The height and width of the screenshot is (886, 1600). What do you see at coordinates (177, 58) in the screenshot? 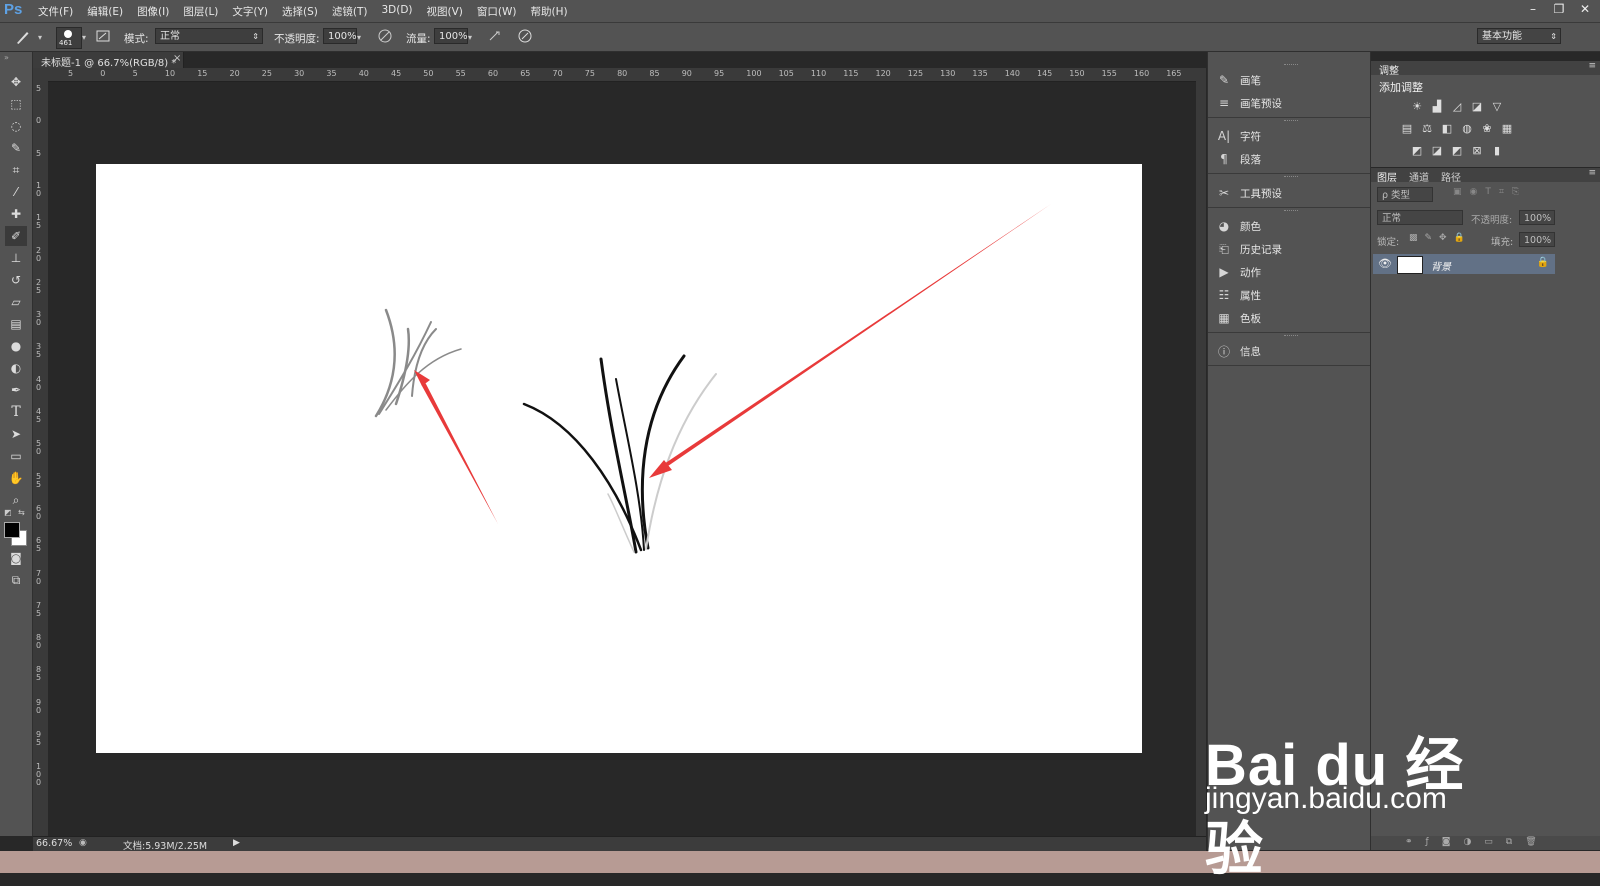
I see `document-close-icon: ×` at bounding box center [177, 58].